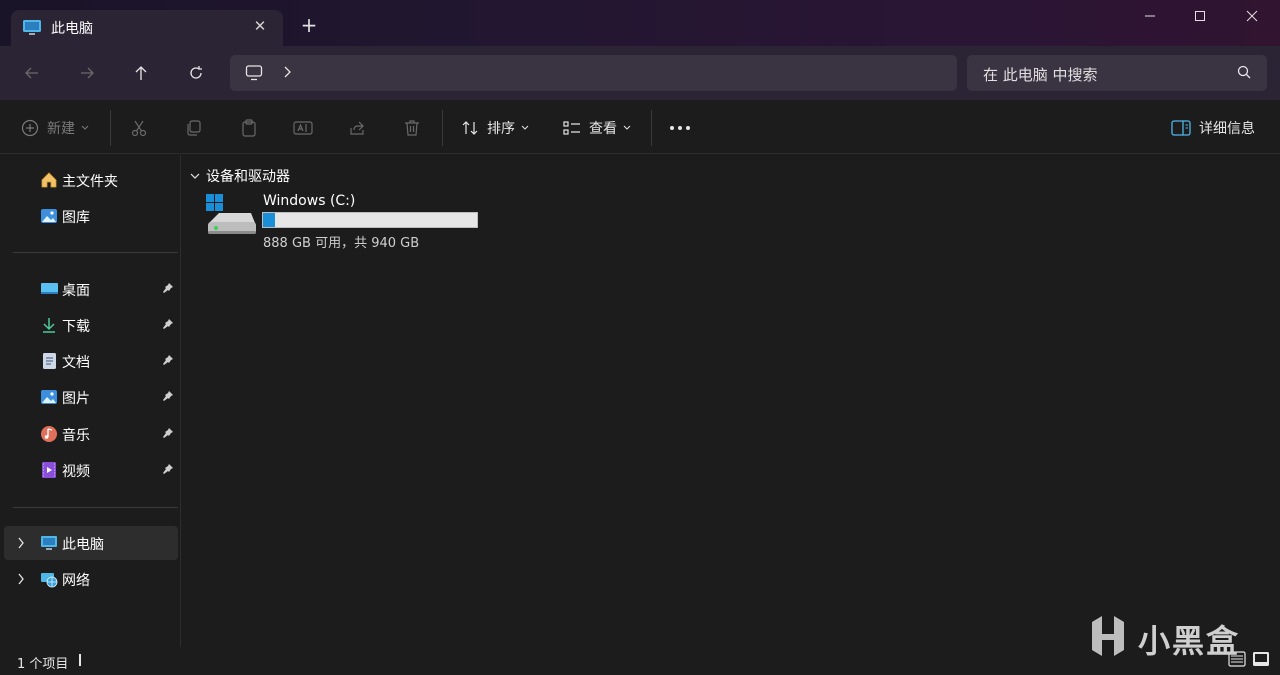 The width and height of the screenshot is (1280, 675). What do you see at coordinates (80, 660) in the screenshot?
I see `status-separator` at bounding box center [80, 660].